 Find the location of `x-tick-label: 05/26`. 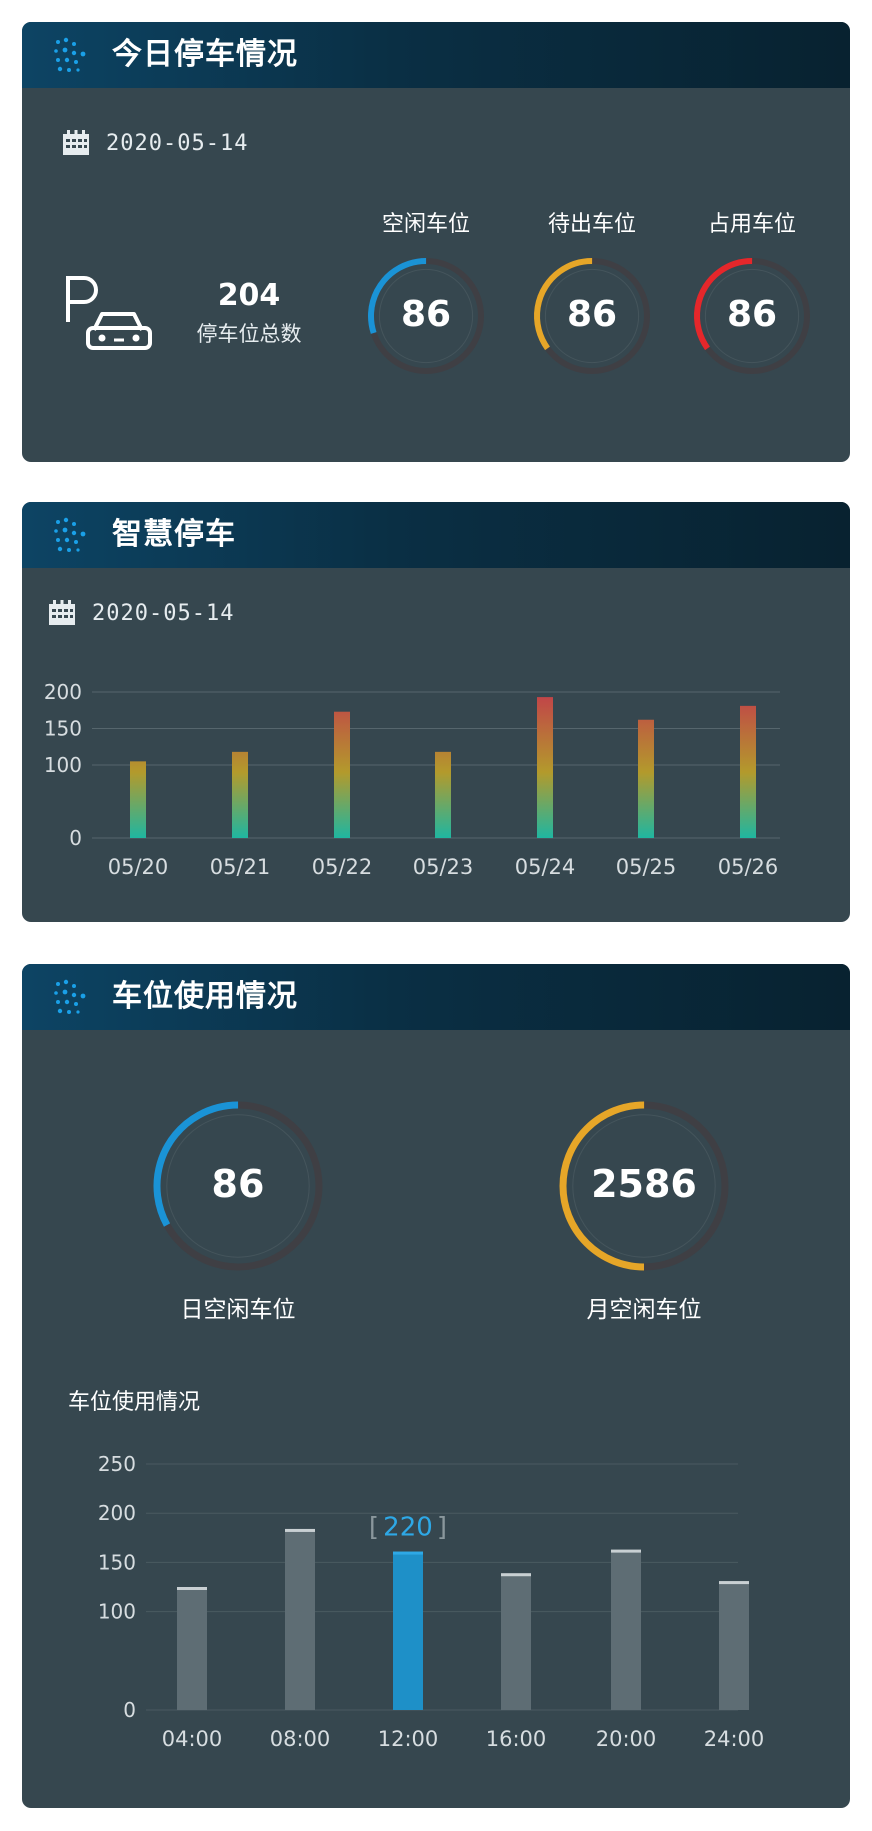

x-tick-label: 05/26 is located at coordinates (748, 867).